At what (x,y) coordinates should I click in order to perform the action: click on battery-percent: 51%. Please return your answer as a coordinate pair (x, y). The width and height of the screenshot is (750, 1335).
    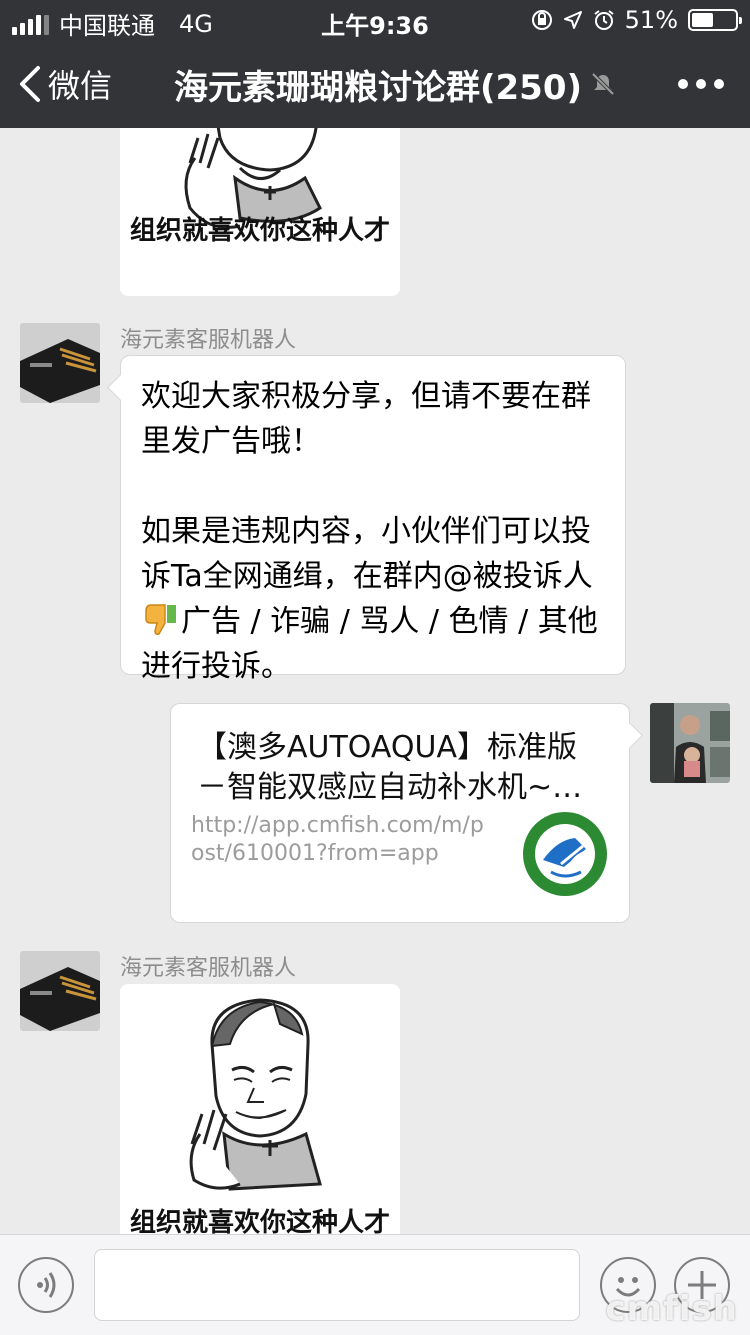
    Looking at the image, I should click on (651, 20).